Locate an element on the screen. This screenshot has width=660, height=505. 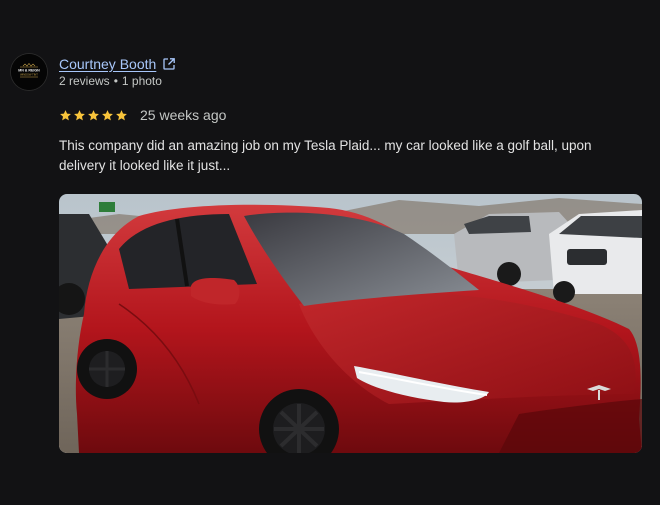
avatar-logo: MN & REIGN WINDOW TINT is located at coordinates (29, 72).